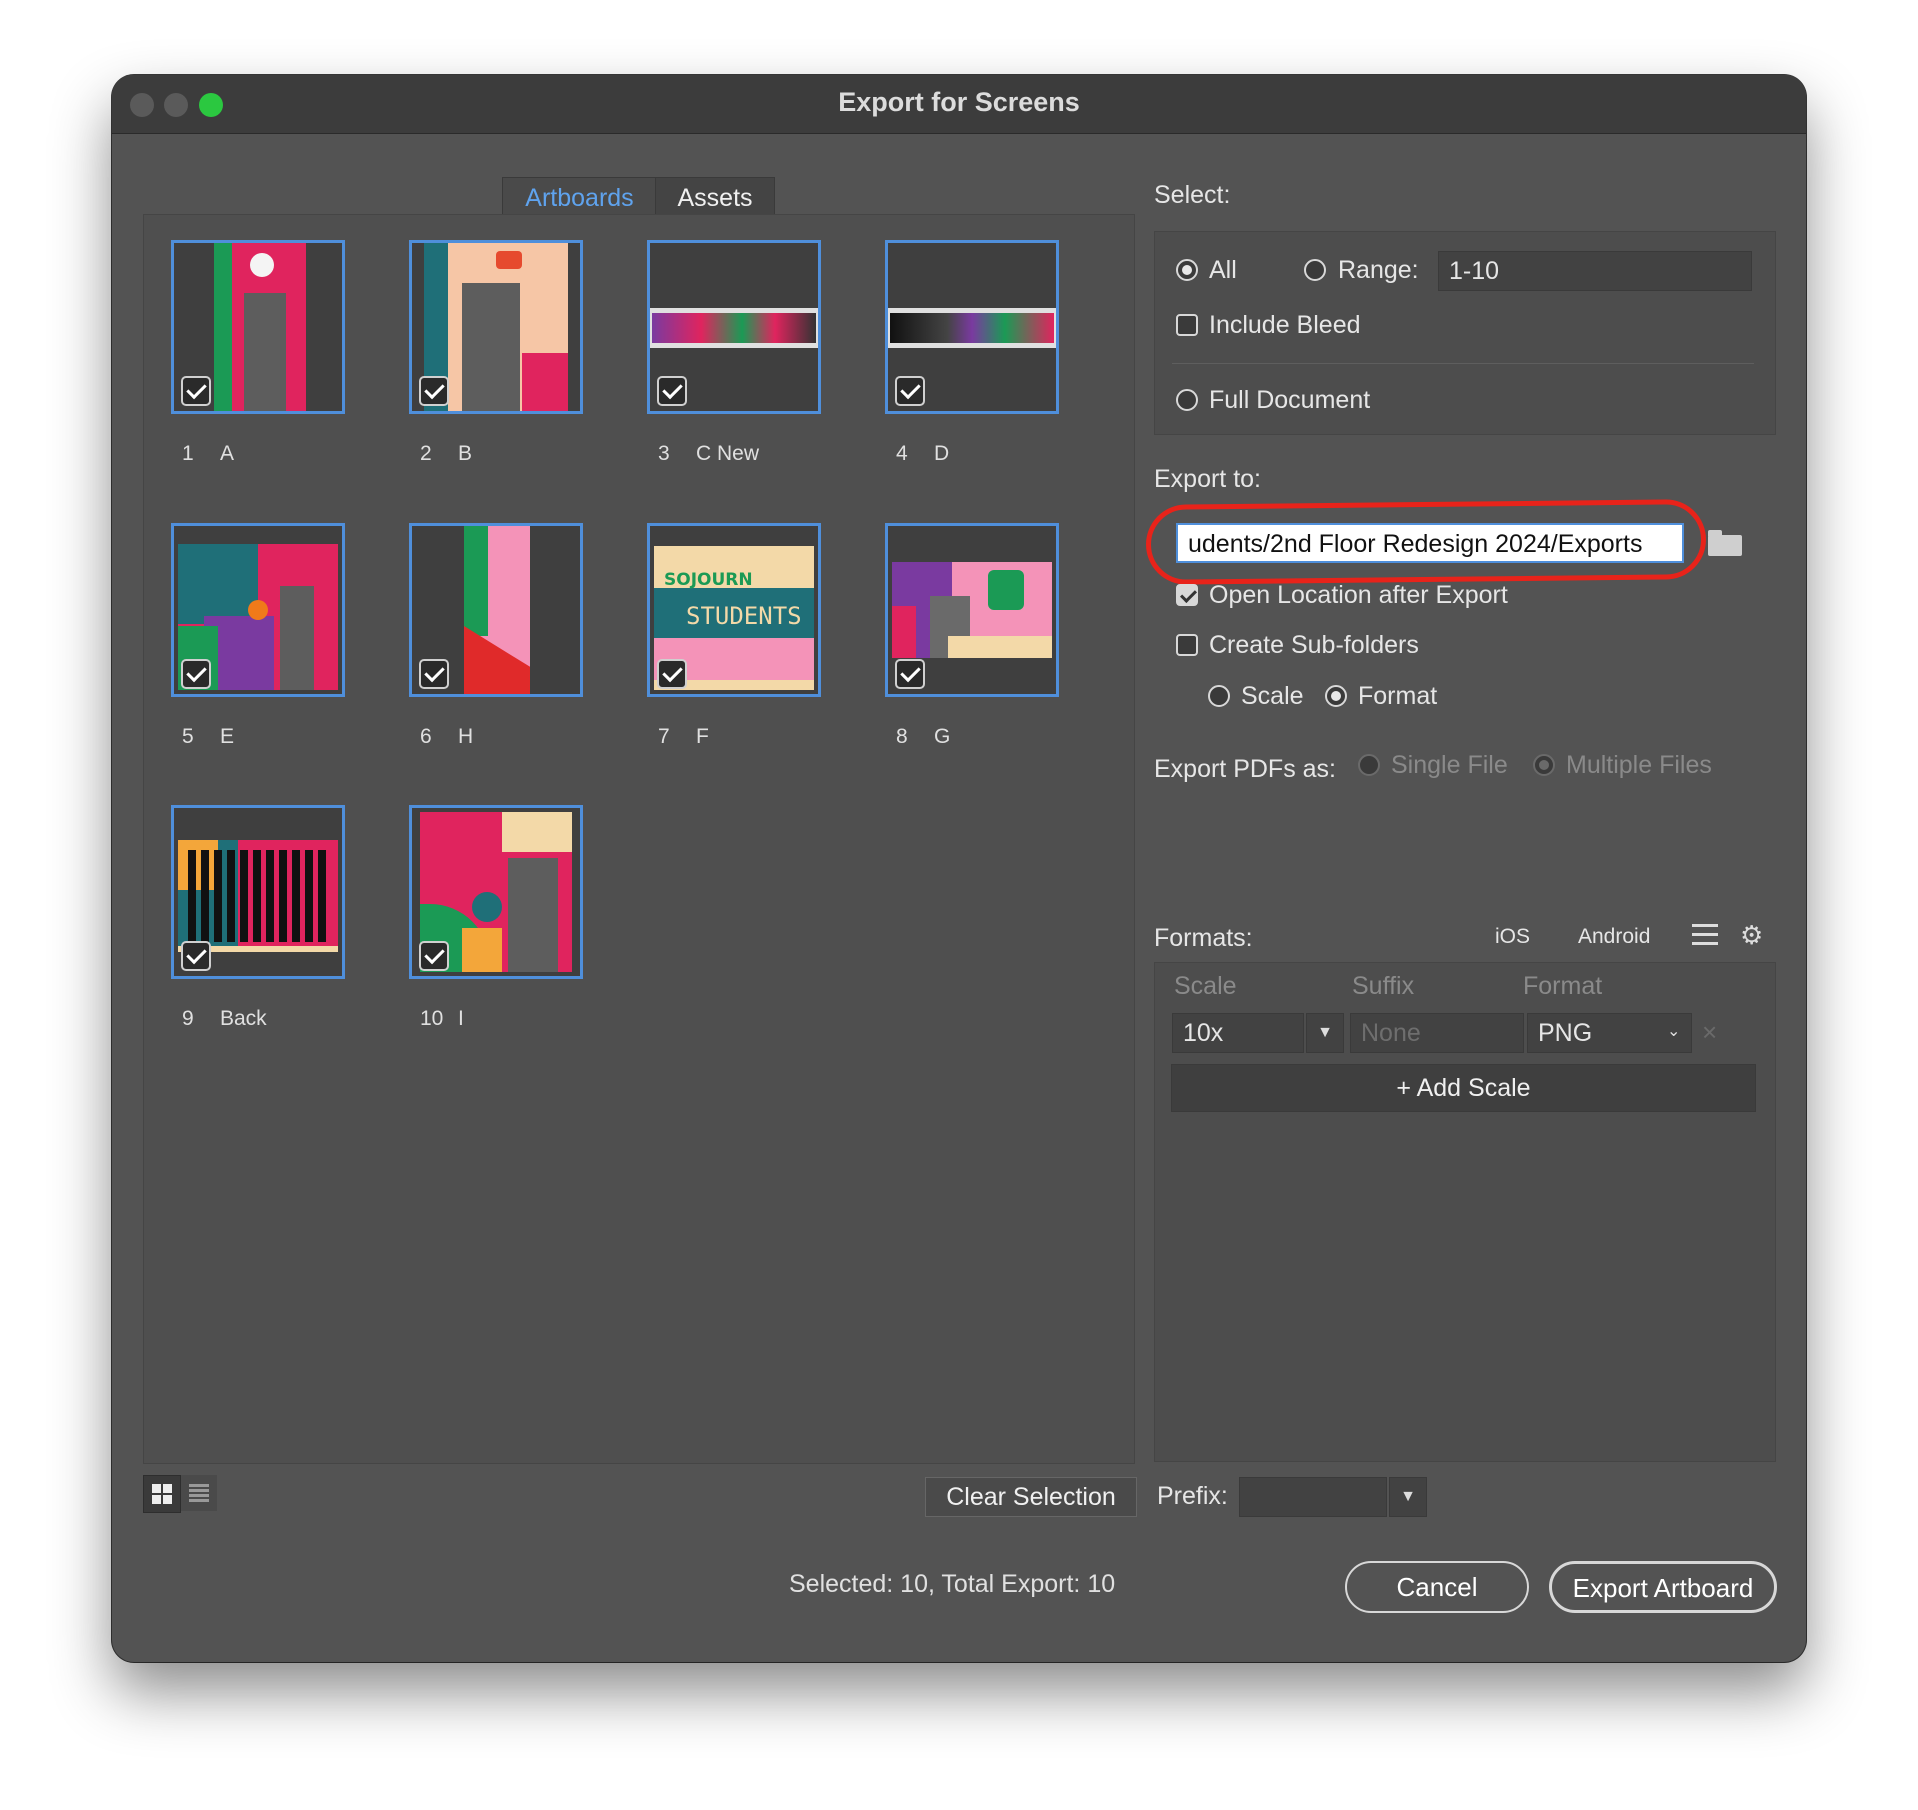  I want to click on col-format-header: Format, so click(1563, 986).